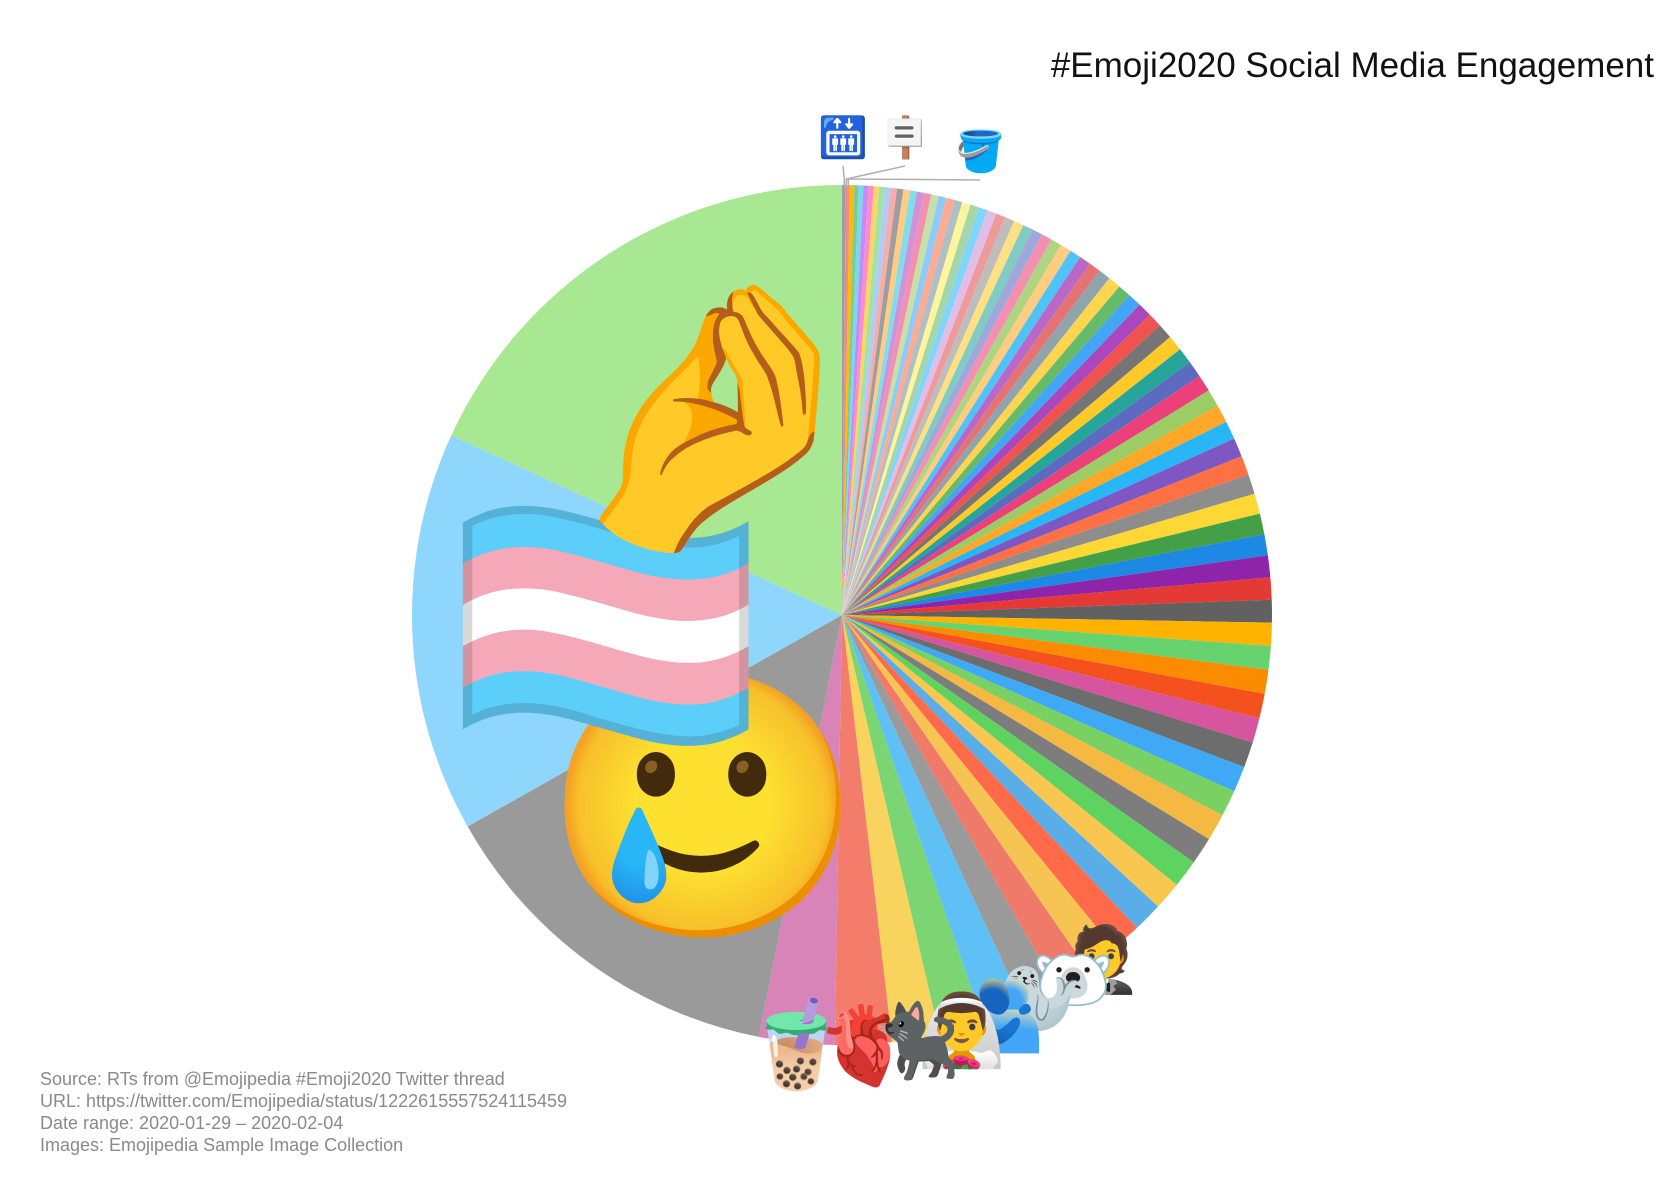 Image resolution: width=1678 pixels, height=1186 pixels. What do you see at coordinates (905, 137) in the screenshot?
I see `callout-emoji-label: 🪧` at bounding box center [905, 137].